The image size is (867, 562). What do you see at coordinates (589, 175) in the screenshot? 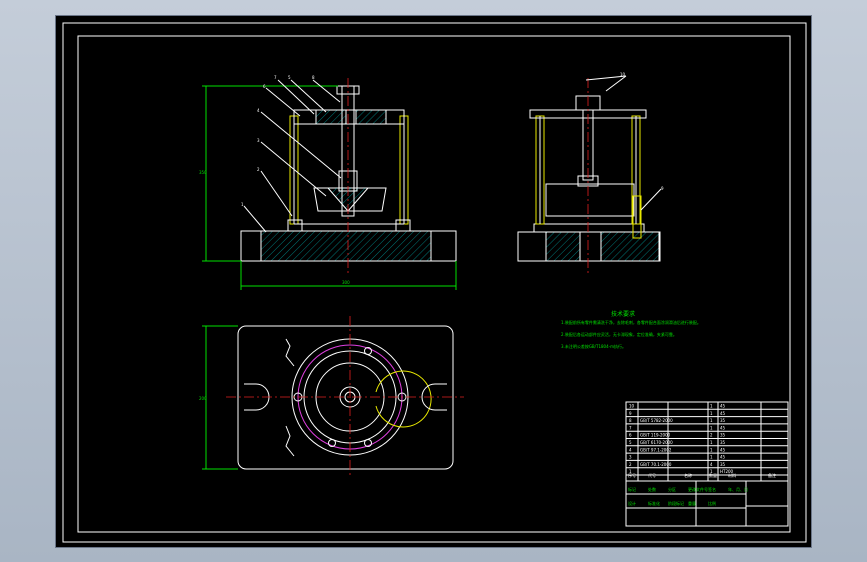
I see `side-view` at bounding box center [589, 175].